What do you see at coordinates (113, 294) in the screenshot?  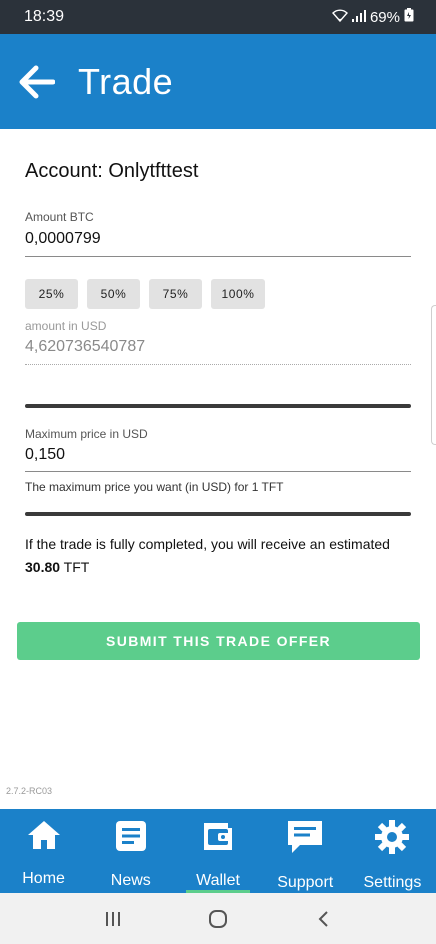 I see `percent-50-button: 50%` at bounding box center [113, 294].